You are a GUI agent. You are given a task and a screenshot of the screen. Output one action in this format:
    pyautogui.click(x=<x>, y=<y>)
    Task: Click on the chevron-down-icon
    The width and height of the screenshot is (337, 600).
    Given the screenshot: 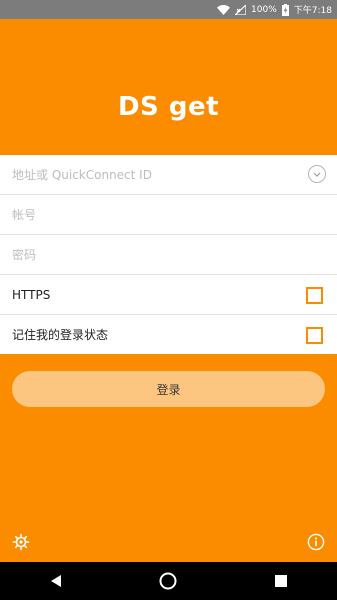 What is the action you would take?
    pyautogui.click(x=317, y=174)
    